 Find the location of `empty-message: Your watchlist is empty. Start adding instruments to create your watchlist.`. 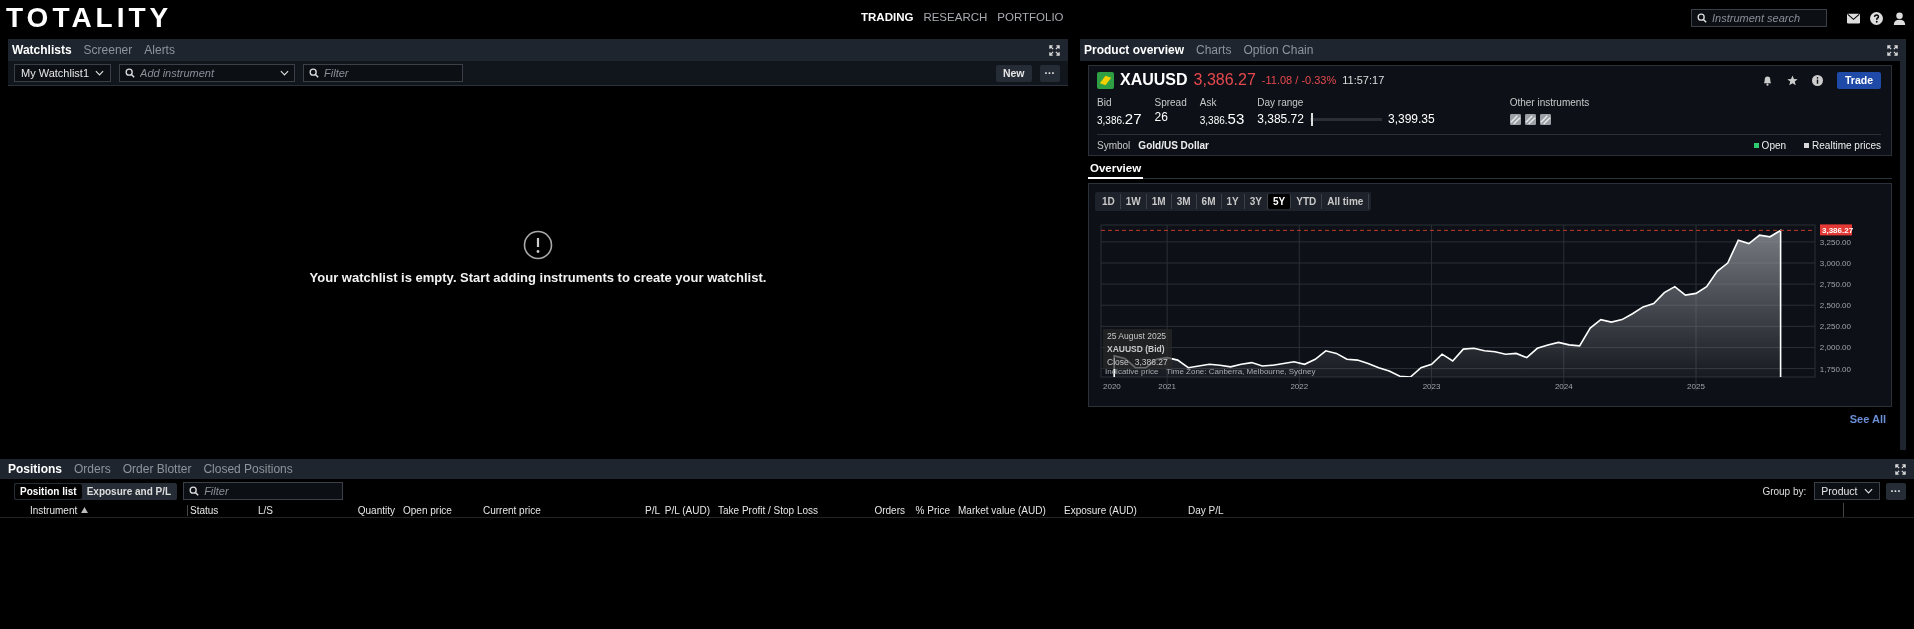

empty-message: Your watchlist is empty. Start adding instruments to create your watchlist. is located at coordinates (538, 277).